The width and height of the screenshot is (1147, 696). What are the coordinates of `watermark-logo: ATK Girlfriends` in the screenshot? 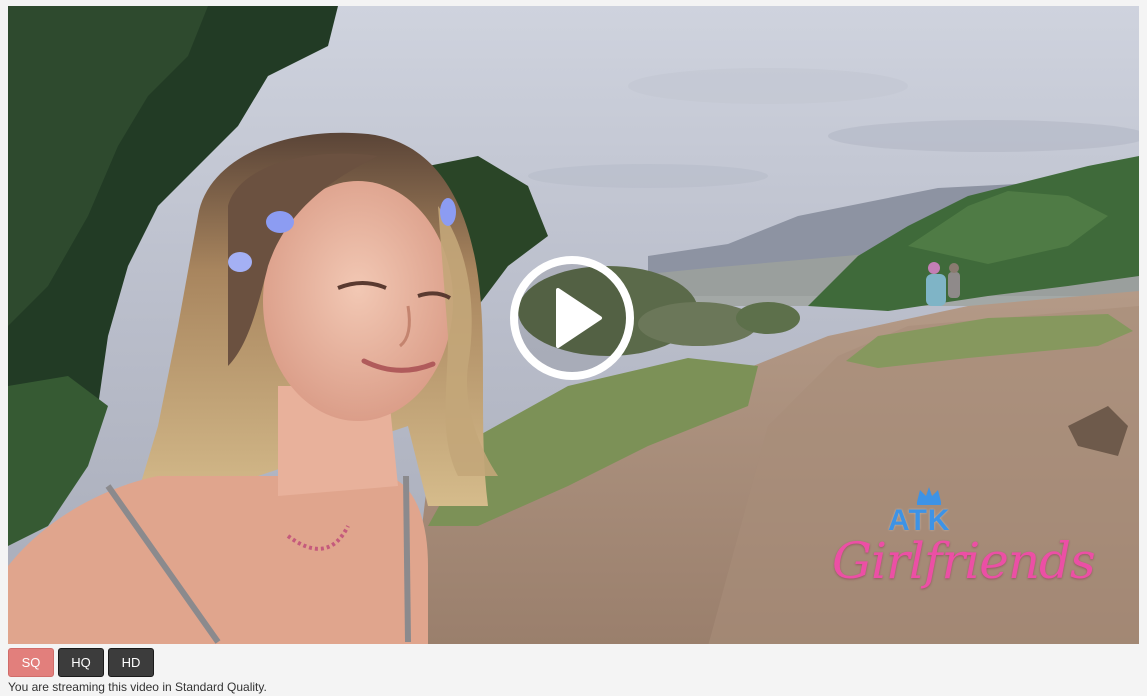 It's located at (976, 559).